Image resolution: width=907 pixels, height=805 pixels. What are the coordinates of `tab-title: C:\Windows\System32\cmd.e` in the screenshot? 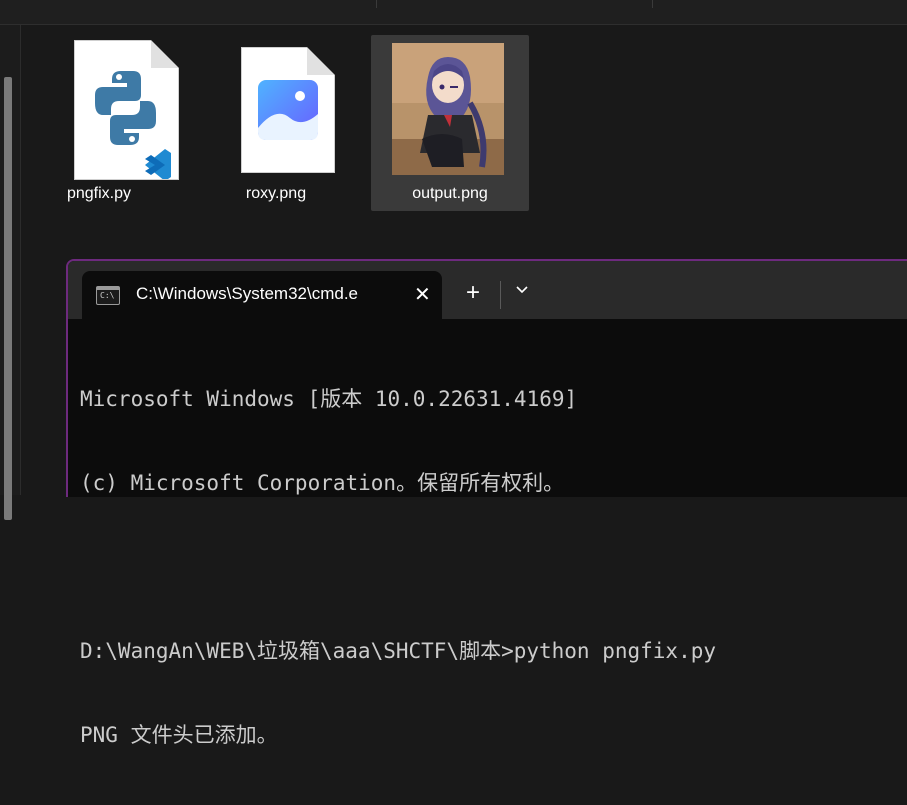 It's located at (247, 293).